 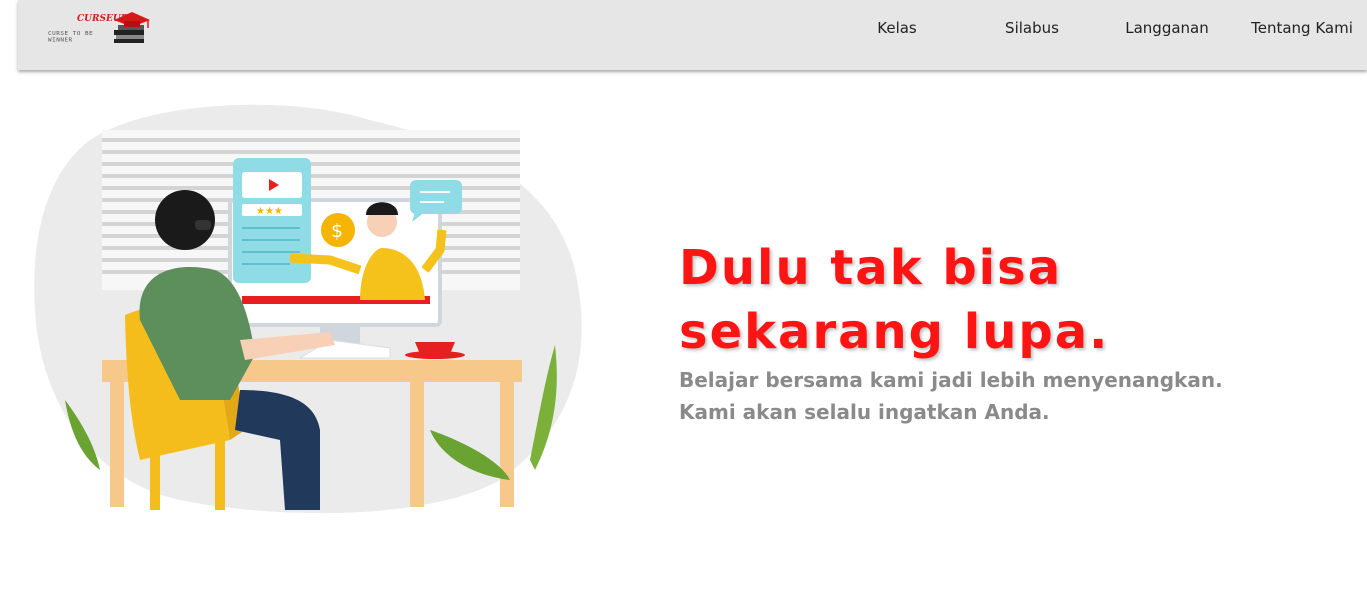 I want to click on hero-subline-2: Kami akan selalu ingatkan Anda., so click(x=864, y=412).